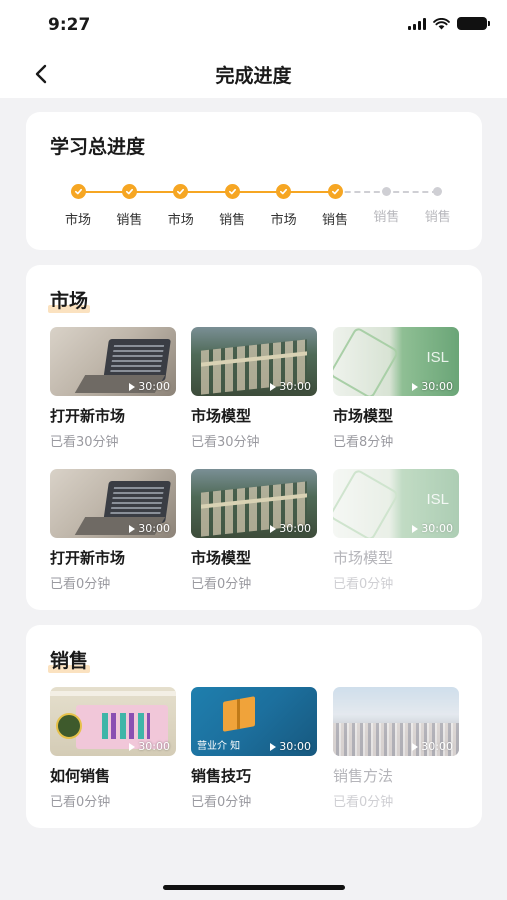 The height and width of the screenshot is (900, 507). What do you see at coordinates (219, 746) in the screenshot?
I see `thumbnail-caption: 营业介 知` at bounding box center [219, 746].